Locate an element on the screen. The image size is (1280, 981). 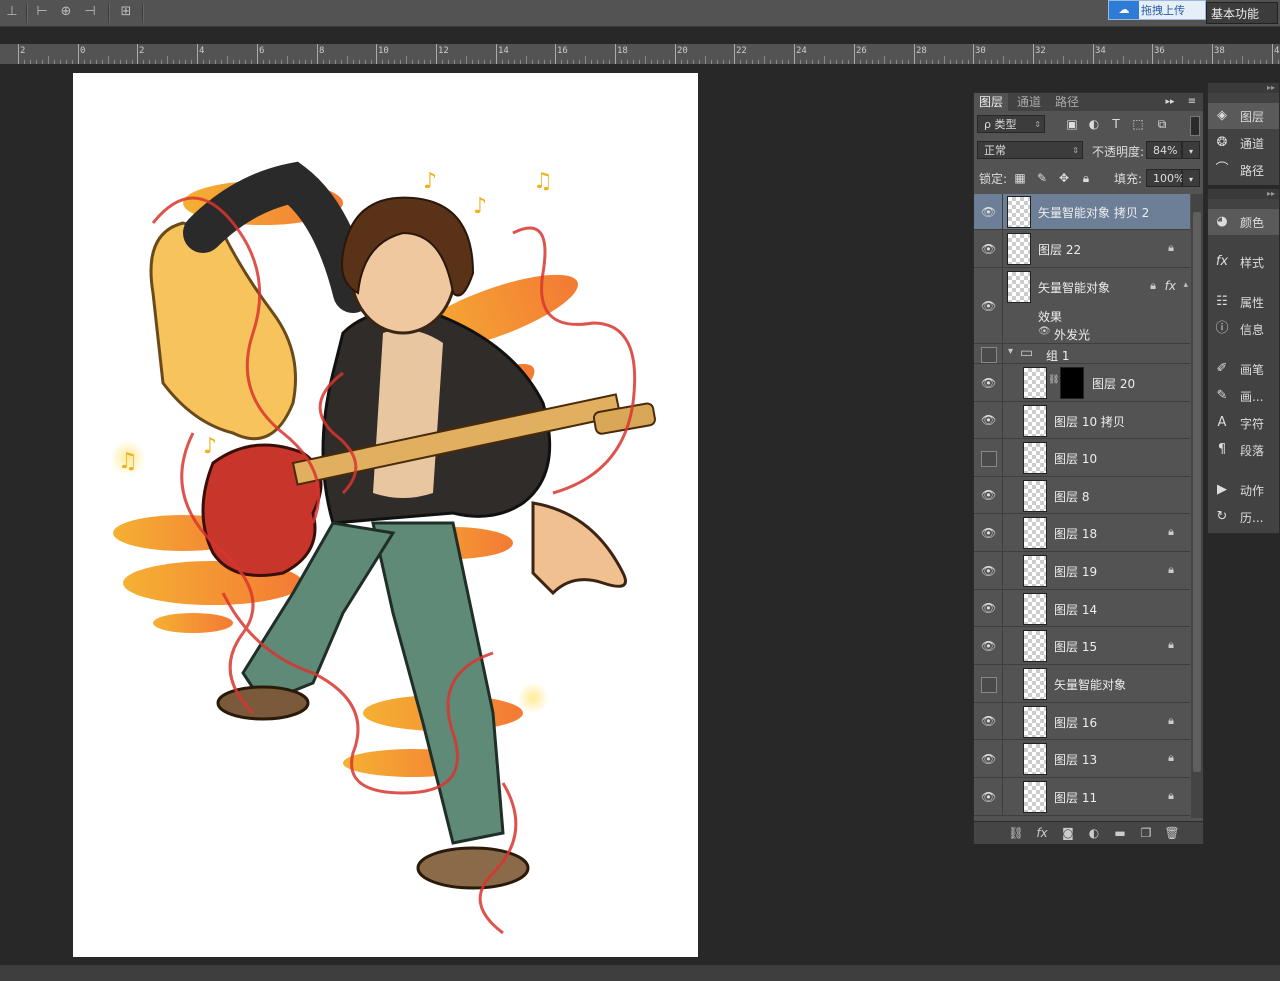
layer-name: 图层 13 is located at coordinates (1075, 759).